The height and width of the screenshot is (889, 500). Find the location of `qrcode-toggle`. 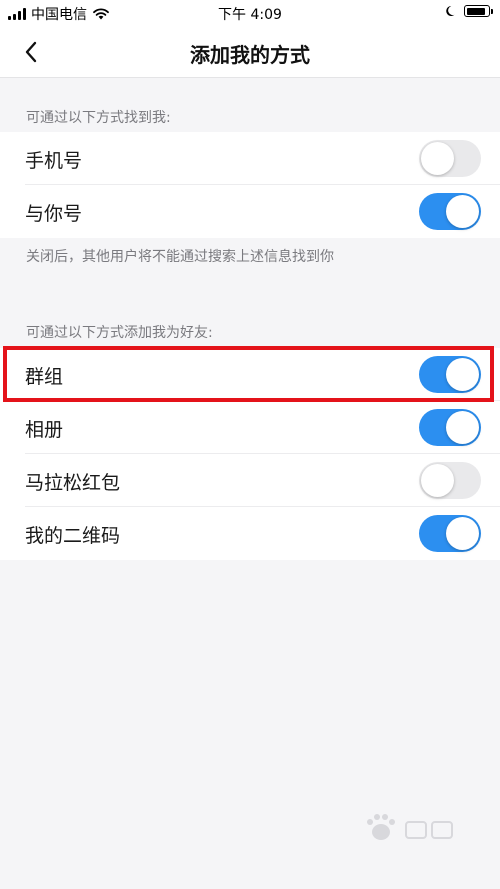

qrcode-toggle is located at coordinates (450, 533).